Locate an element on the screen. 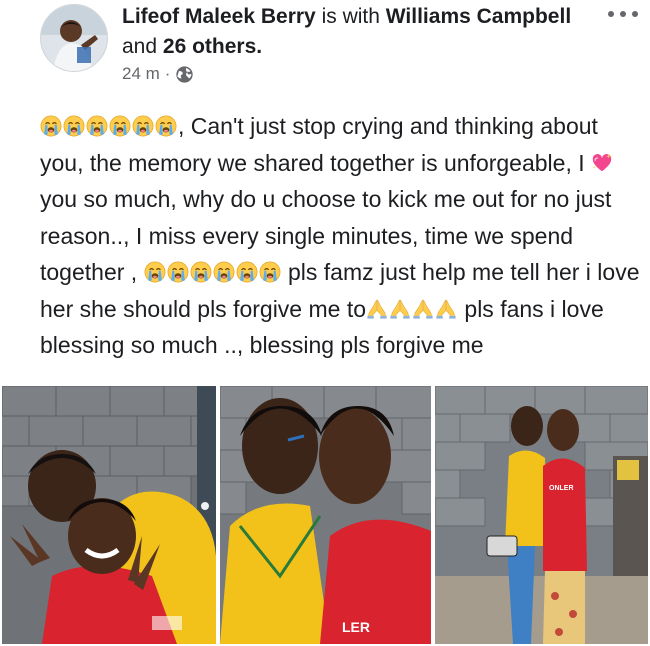 This screenshot has width=650, height=646. shirt-text: ONLER is located at coordinates (561, 488).